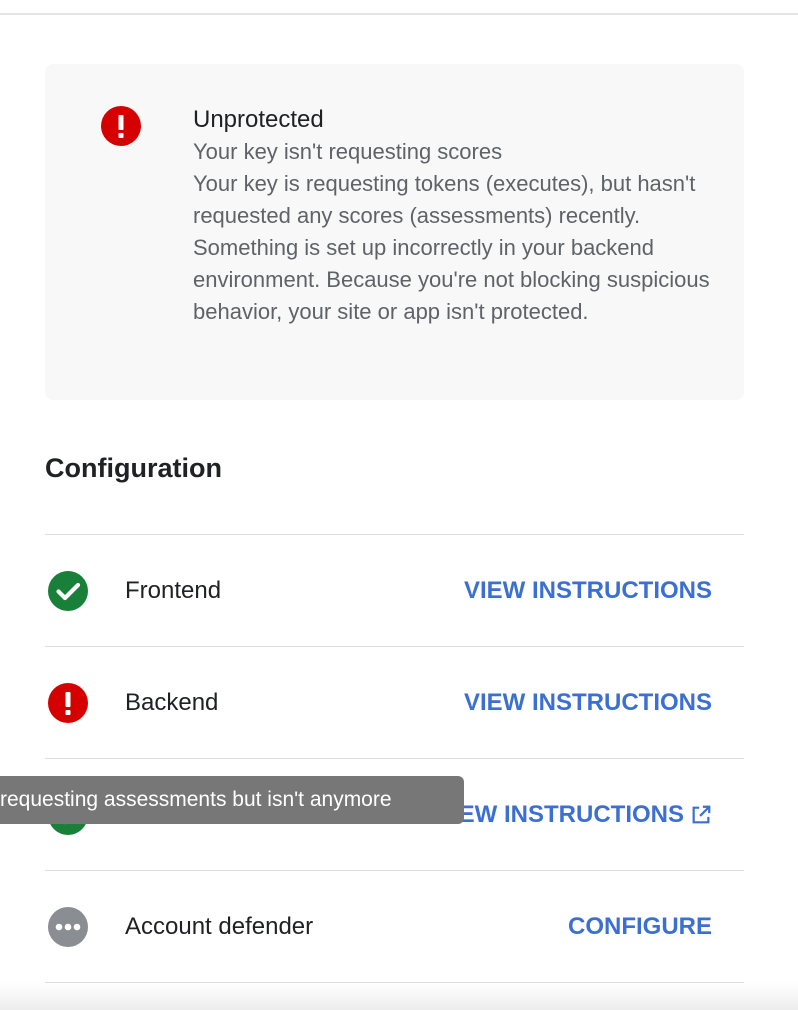 The image size is (798, 1010). What do you see at coordinates (348, 151) in the screenshot?
I see `alert-subtitle: Your key isn't requesting scores` at bounding box center [348, 151].